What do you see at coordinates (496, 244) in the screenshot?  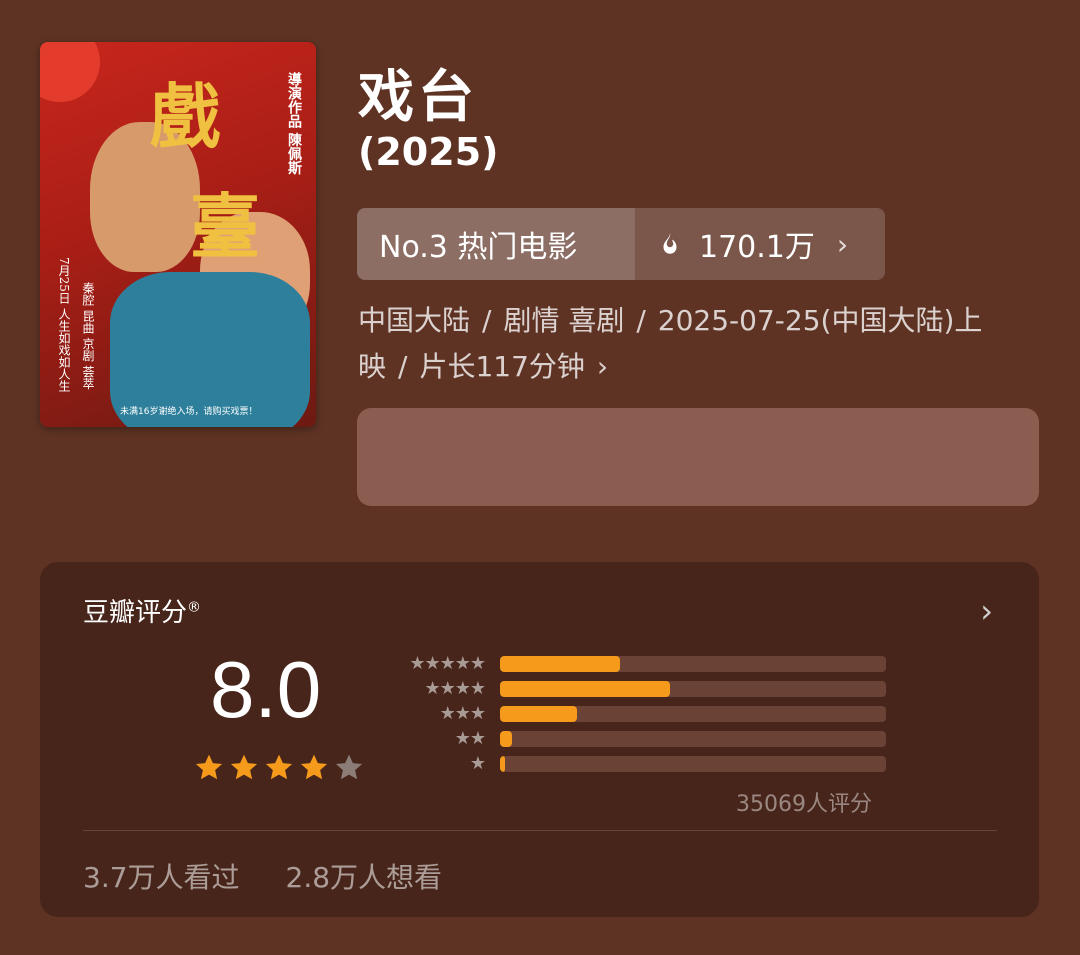 I see `rank-label: No.3 热门电影` at bounding box center [496, 244].